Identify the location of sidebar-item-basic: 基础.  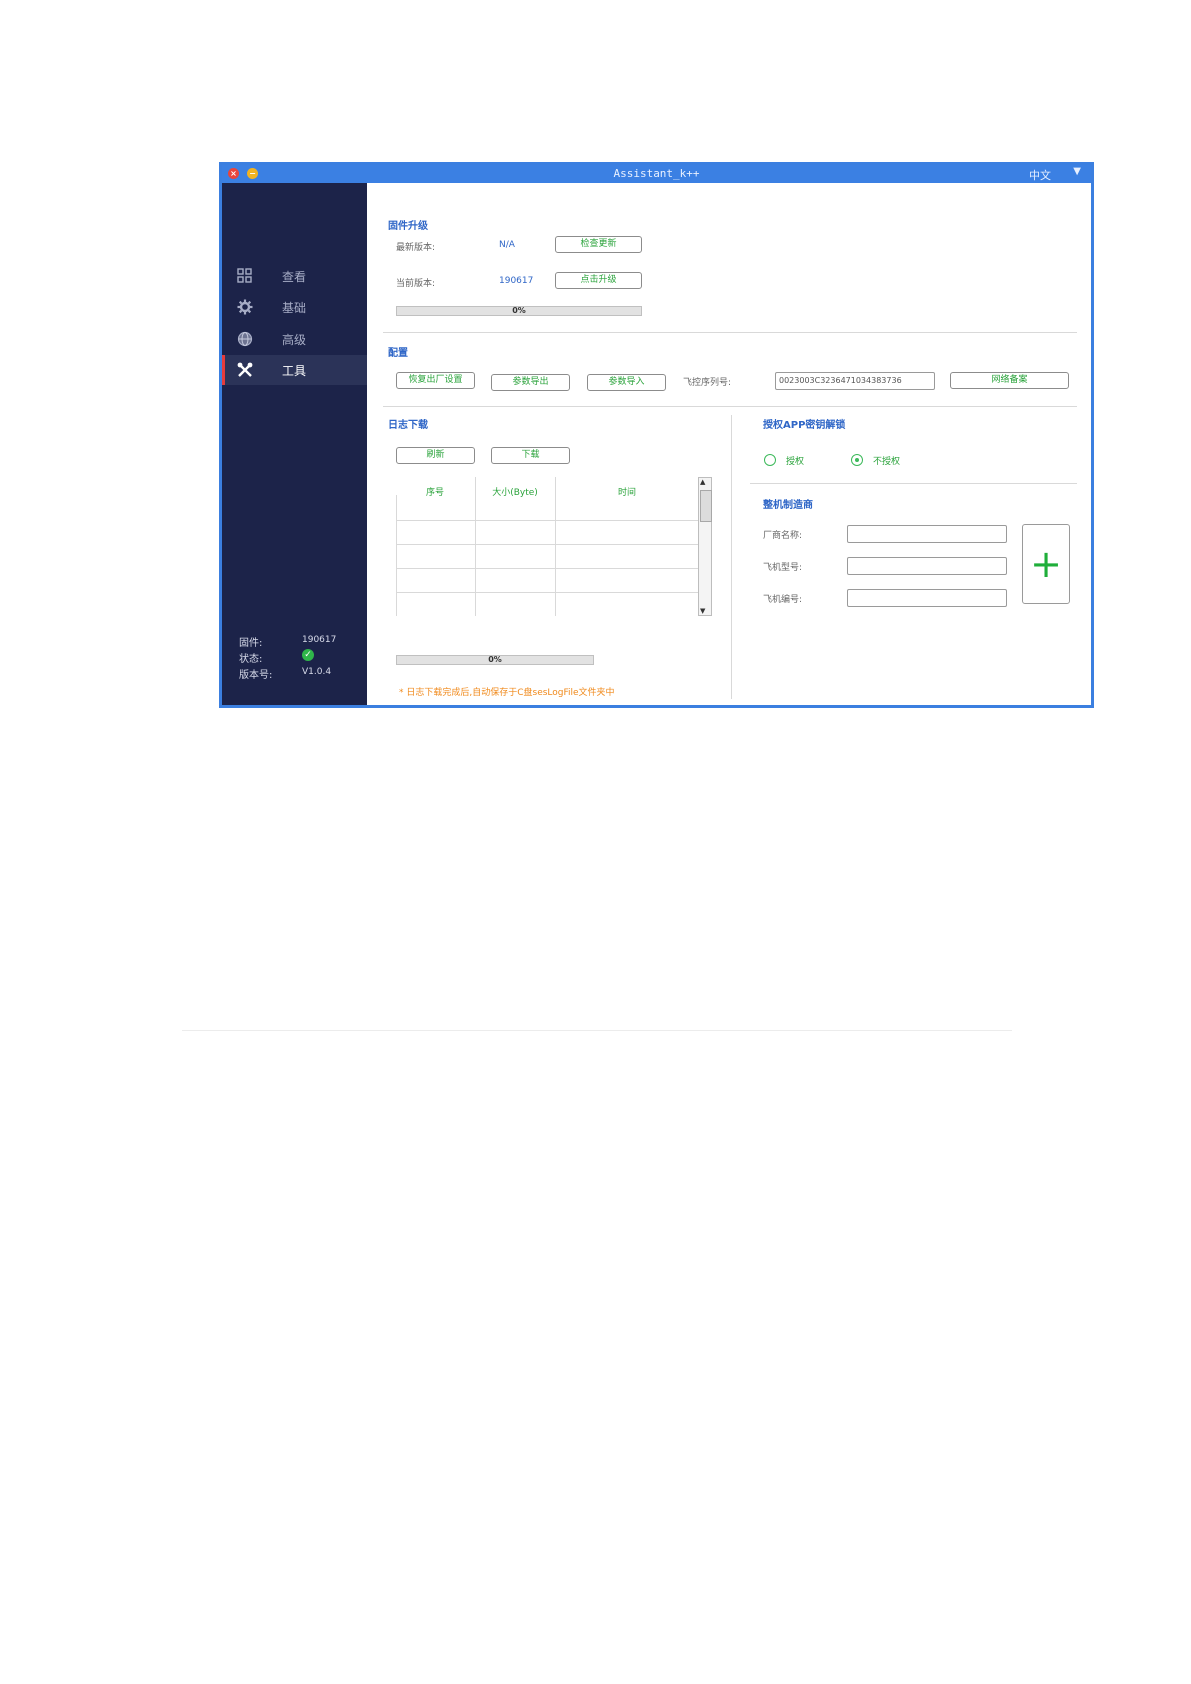
(294, 307).